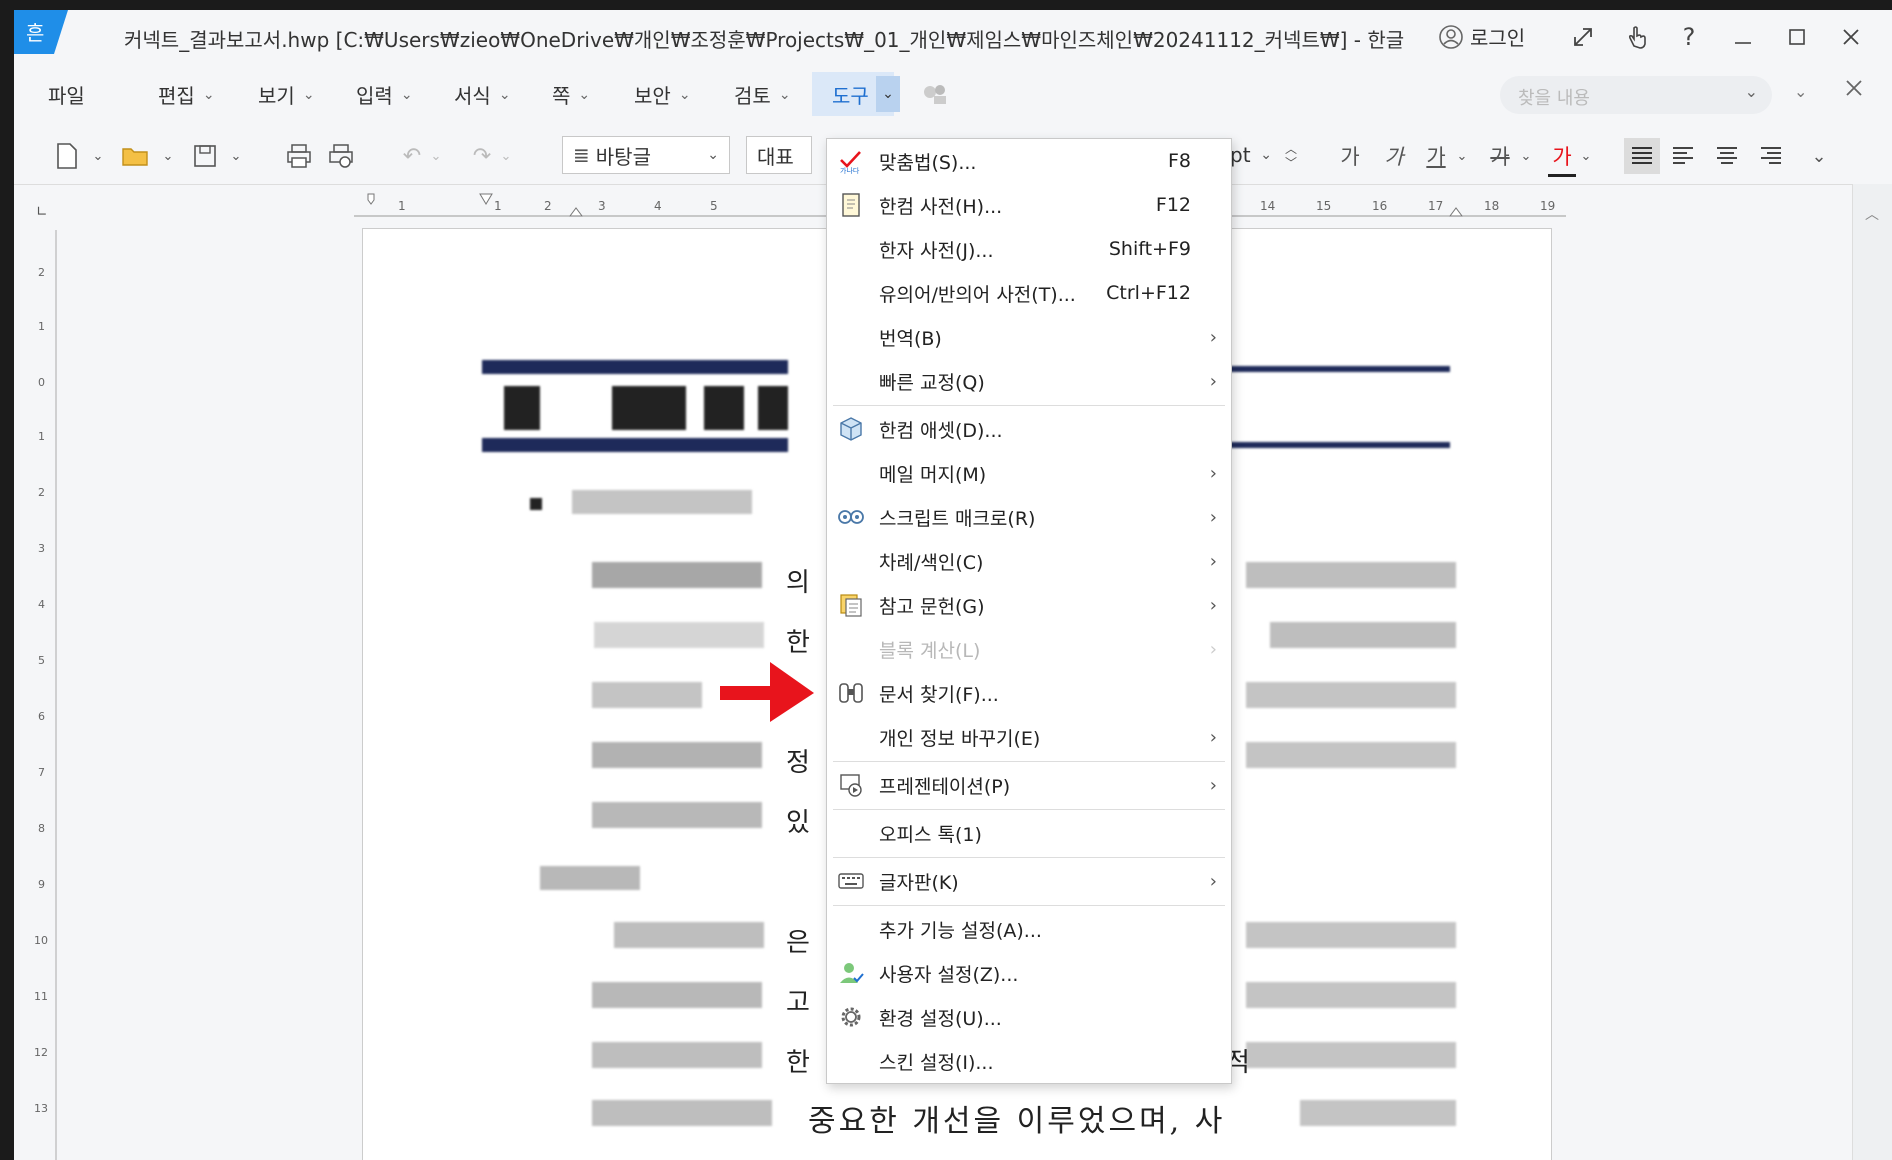 This screenshot has width=1892, height=1160. I want to click on font-name: 대표, so click(775, 156).